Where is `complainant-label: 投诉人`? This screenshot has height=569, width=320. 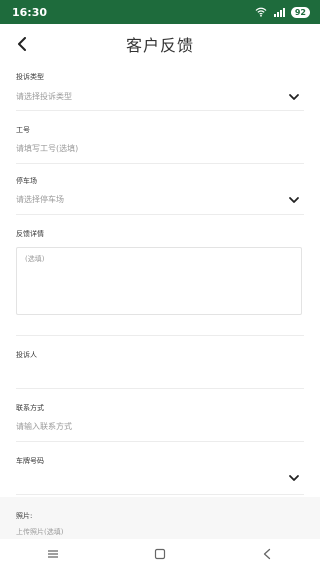 complainant-label: 投诉人 is located at coordinates (26, 355).